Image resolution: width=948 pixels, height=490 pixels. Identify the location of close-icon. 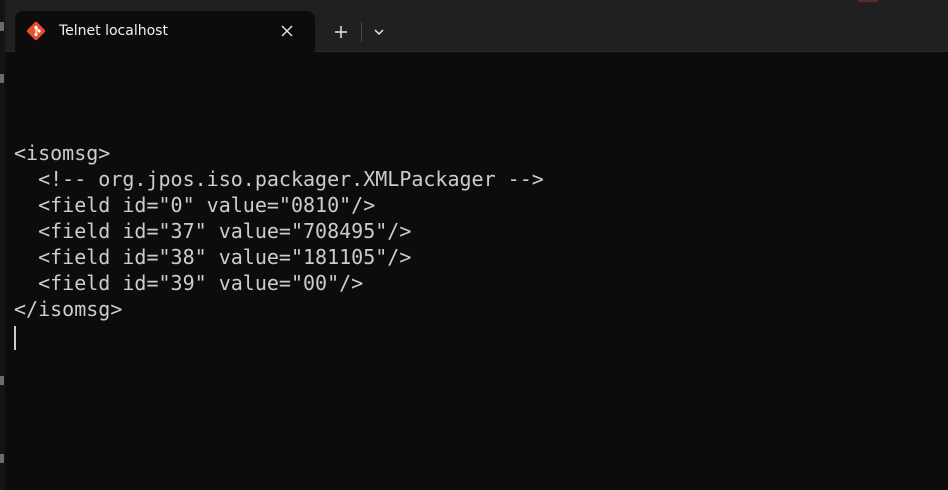
(287, 31).